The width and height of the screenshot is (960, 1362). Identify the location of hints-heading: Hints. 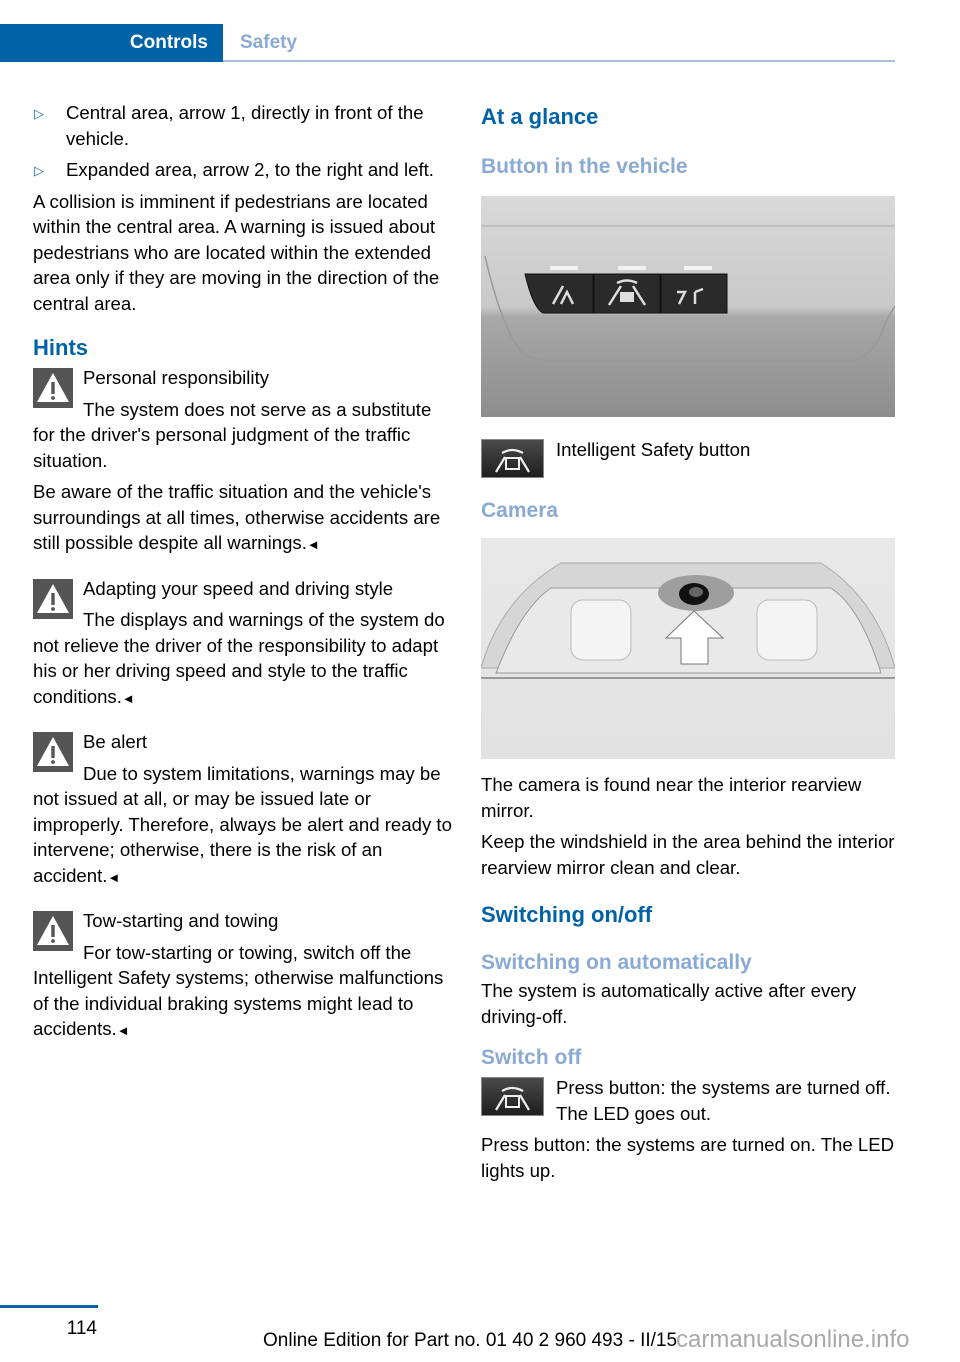
(60, 347).